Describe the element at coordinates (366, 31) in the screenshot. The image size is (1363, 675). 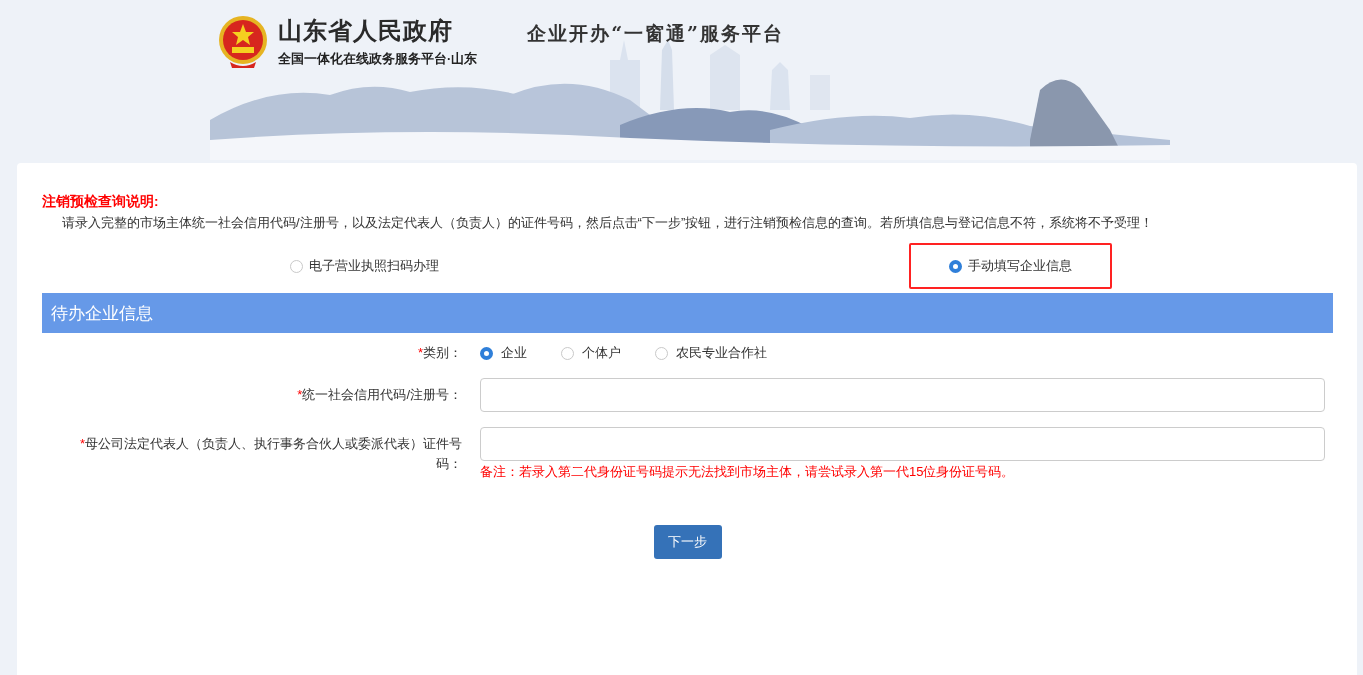
I see `site-name: 山东省人民政府` at that location.